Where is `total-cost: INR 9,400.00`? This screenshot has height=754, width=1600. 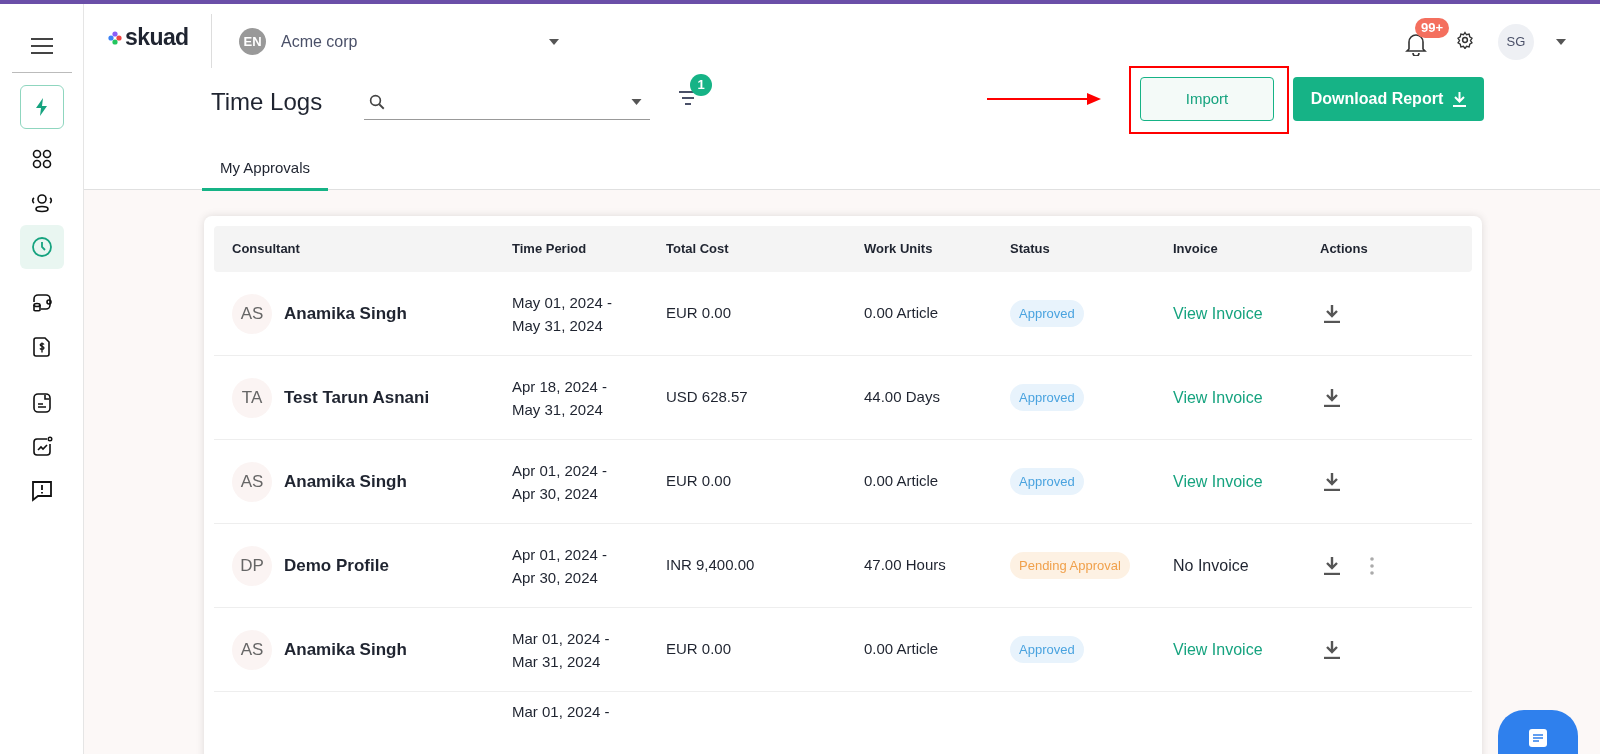 total-cost: INR 9,400.00 is located at coordinates (710, 565).